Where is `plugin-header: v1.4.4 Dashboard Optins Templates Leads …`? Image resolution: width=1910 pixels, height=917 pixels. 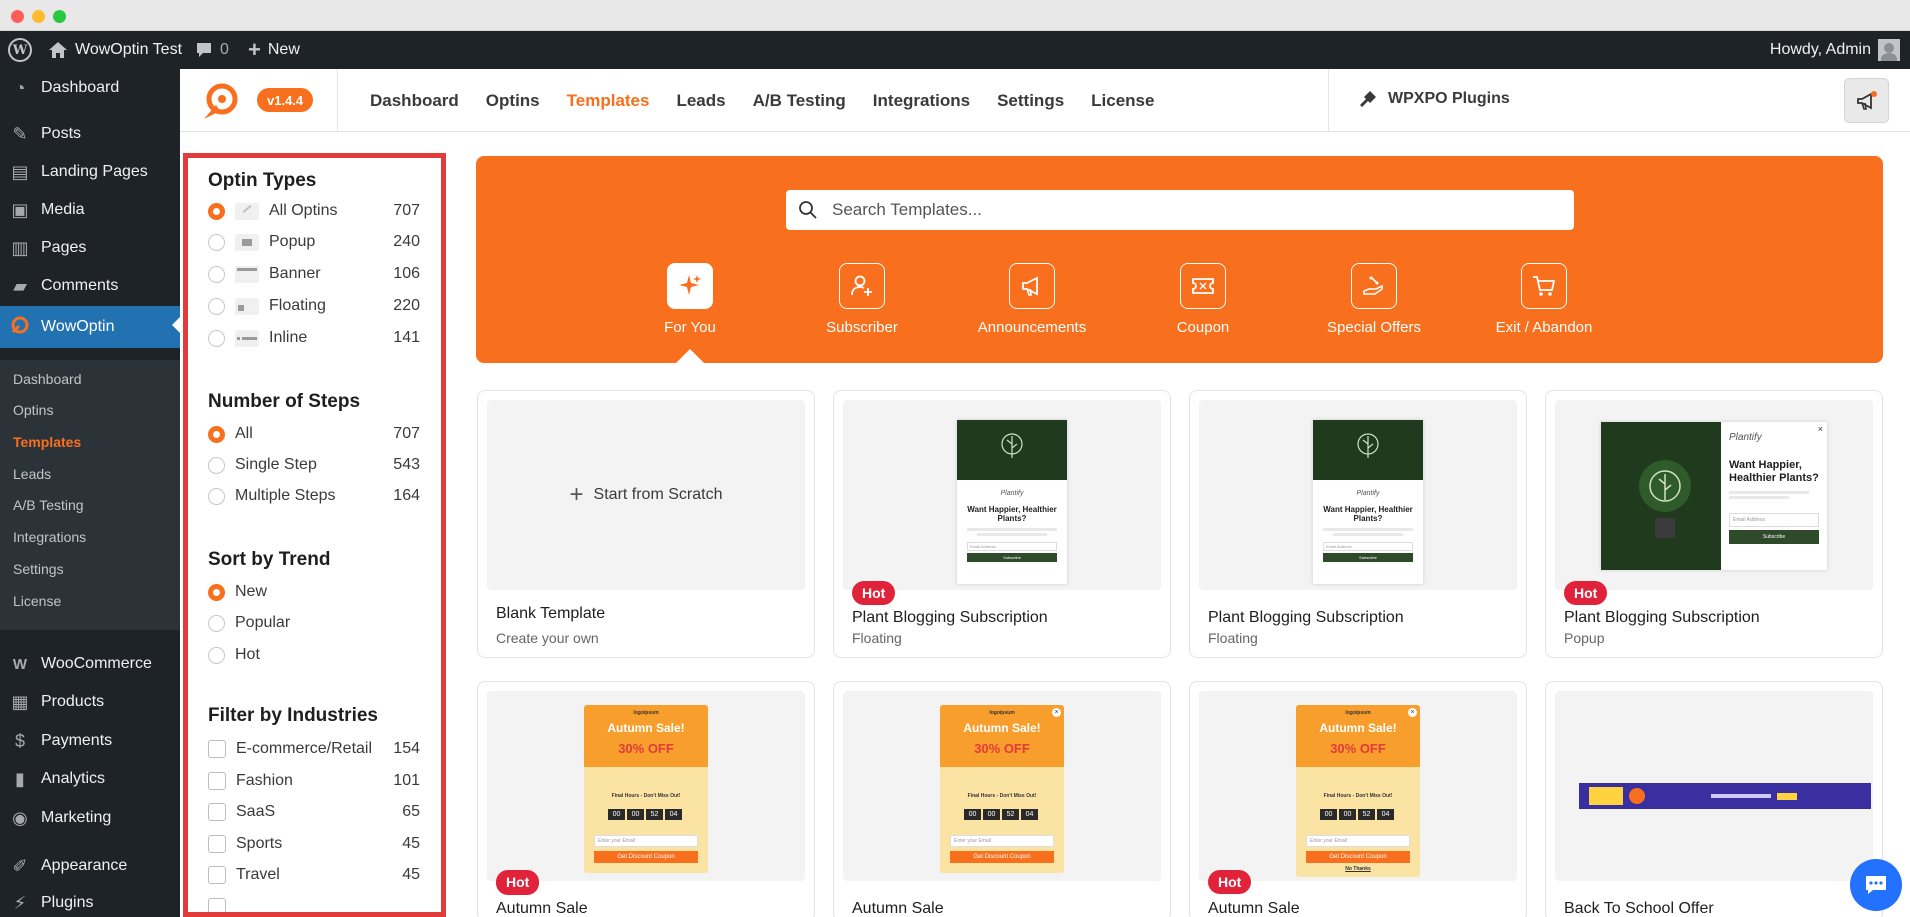
plugin-header: v1.4.4 Dashboard Optins Templates Leads … is located at coordinates (1045, 100).